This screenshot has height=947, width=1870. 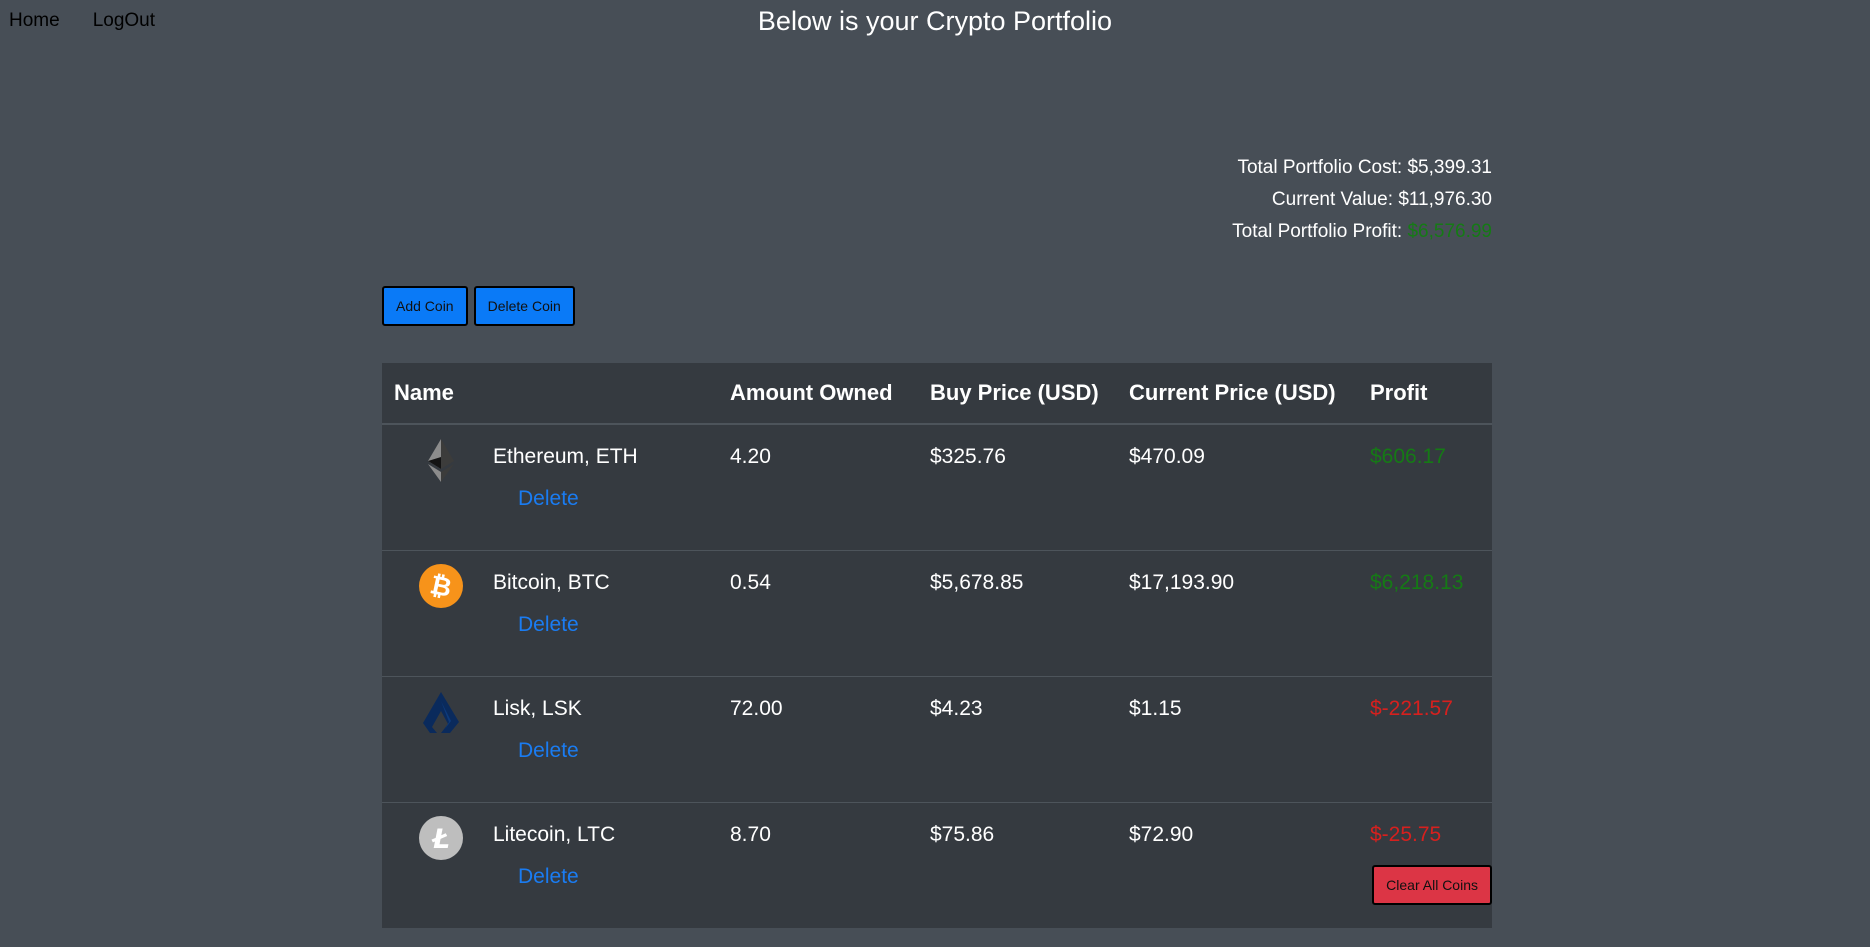 I want to click on buy-price-cell: $325.76, so click(x=1017, y=487).